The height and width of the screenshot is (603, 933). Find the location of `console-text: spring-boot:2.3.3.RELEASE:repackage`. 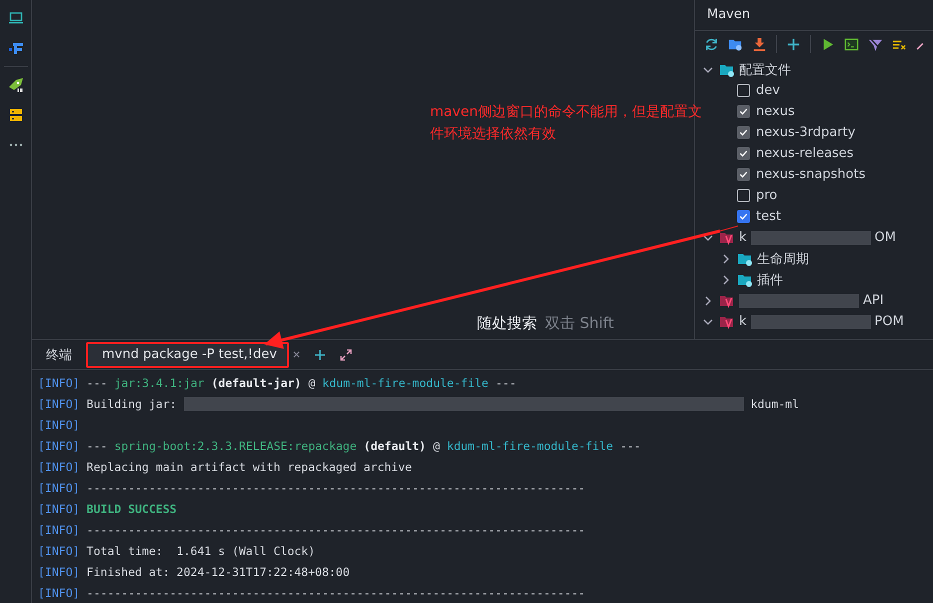

console-text: spring-boot:2.3.3.RELEASE:repackage is located at coordinates (235, 445).